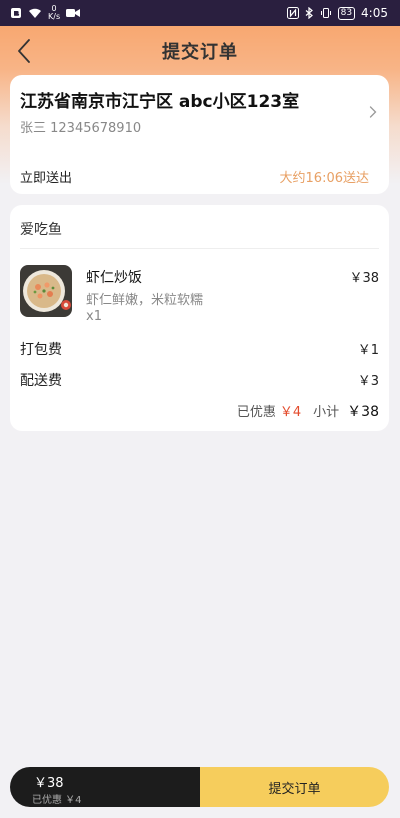  Describe the element at coordinates (364, 278) in the screenshot. I see `dish-price: ￥38` at that location.